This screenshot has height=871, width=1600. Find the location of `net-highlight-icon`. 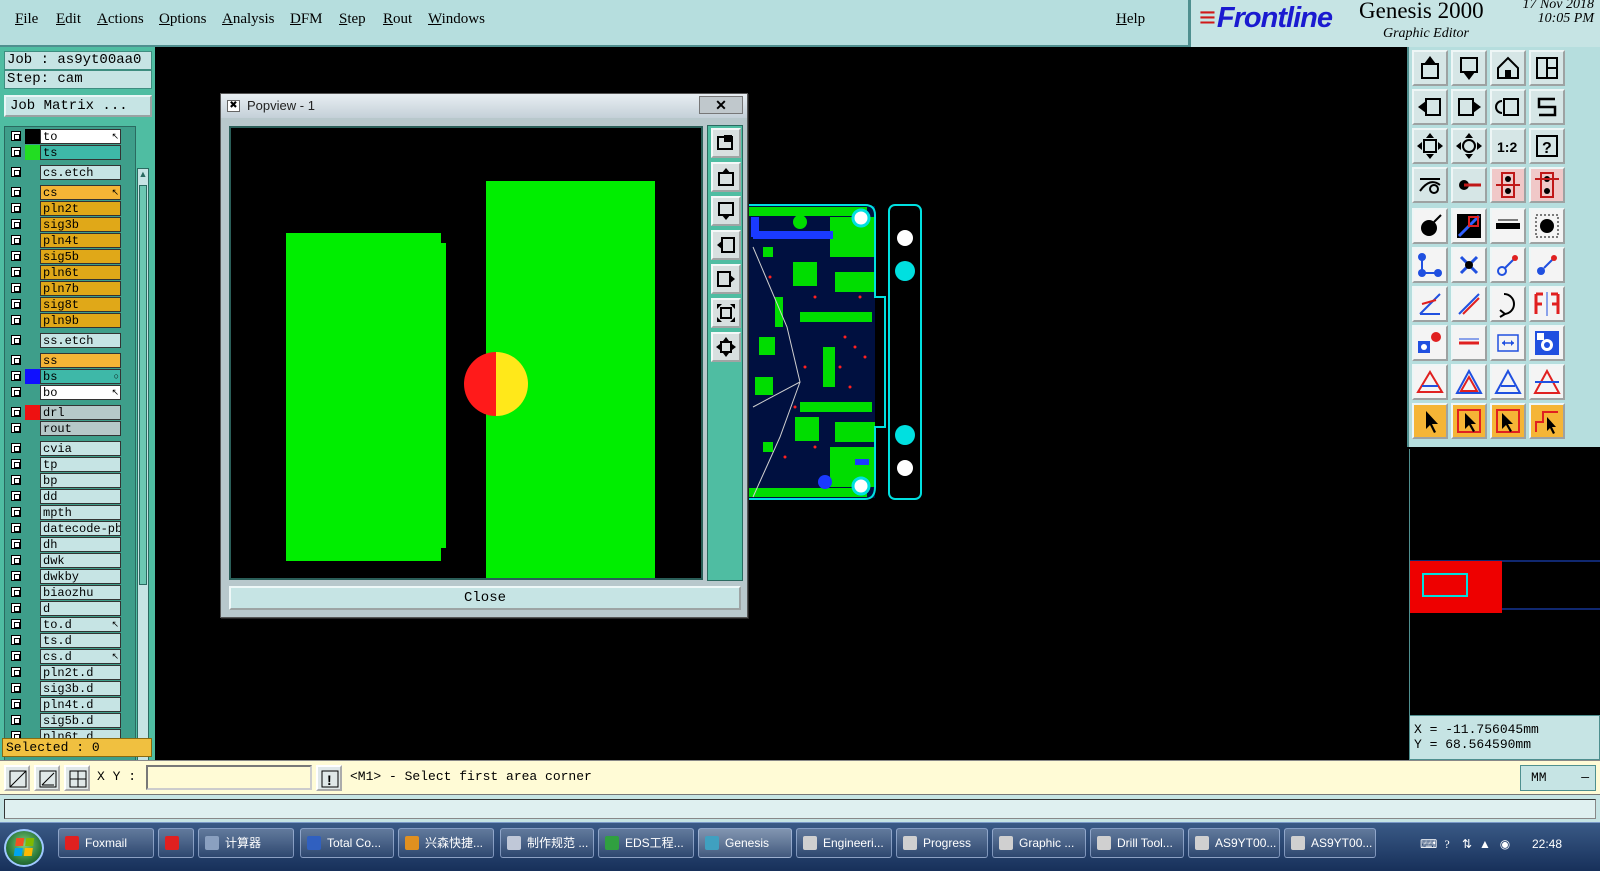

net-highlight-icon is located at coordinates (1508, 185).